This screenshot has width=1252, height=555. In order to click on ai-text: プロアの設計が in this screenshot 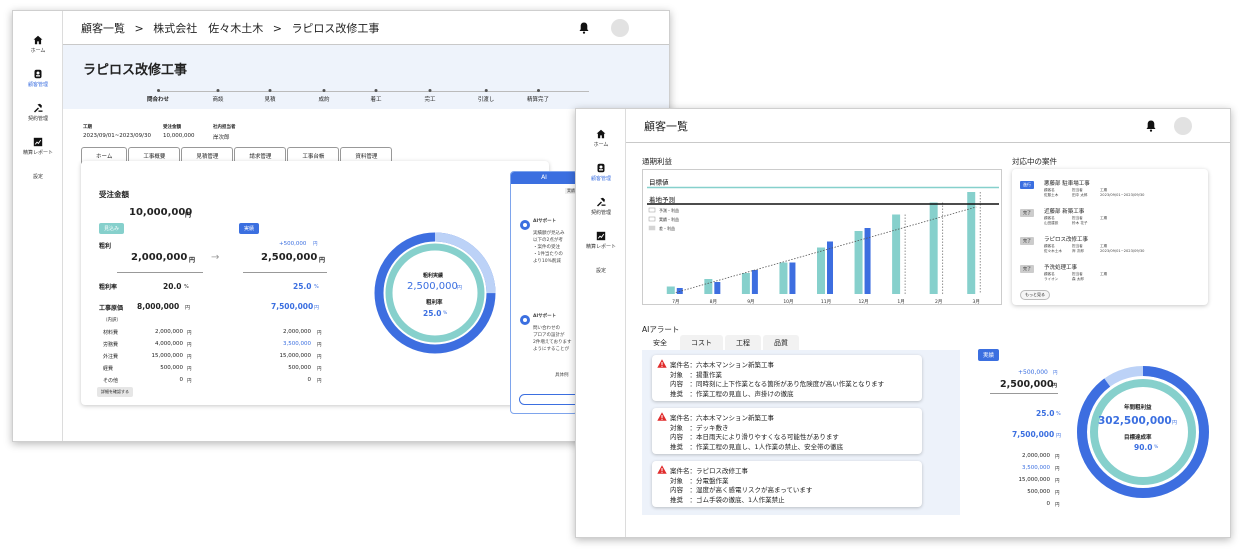, I will do `click(549, 335)`.